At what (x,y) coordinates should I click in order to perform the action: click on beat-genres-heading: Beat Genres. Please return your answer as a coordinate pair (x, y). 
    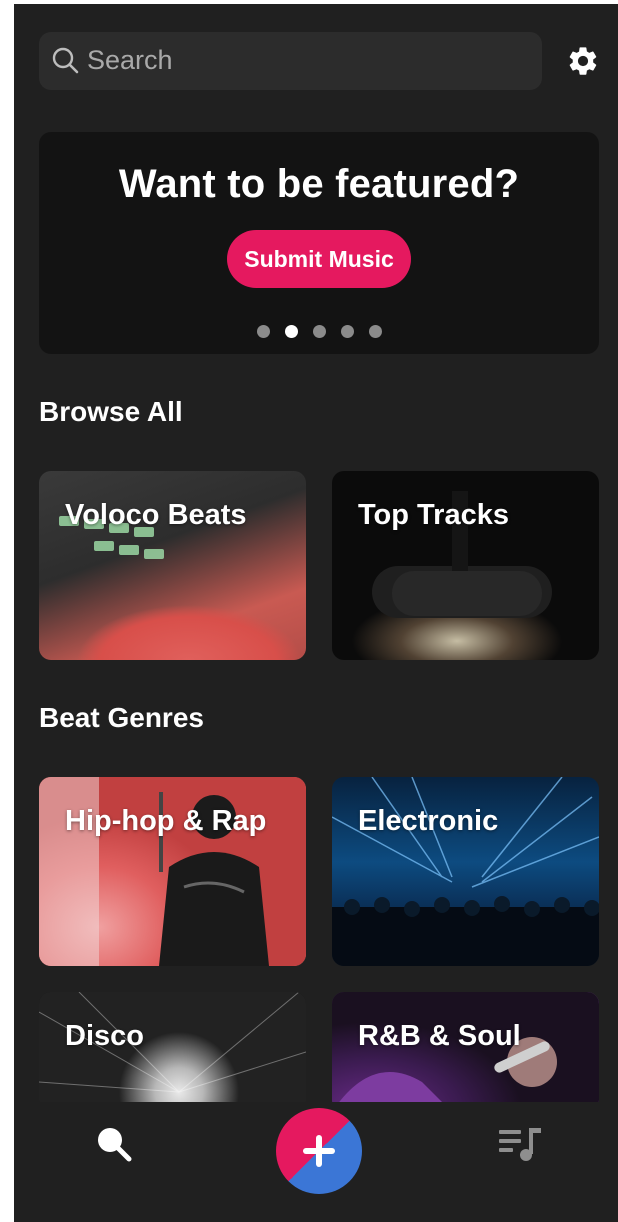
    Looking at the image, I should click on (121, 717).